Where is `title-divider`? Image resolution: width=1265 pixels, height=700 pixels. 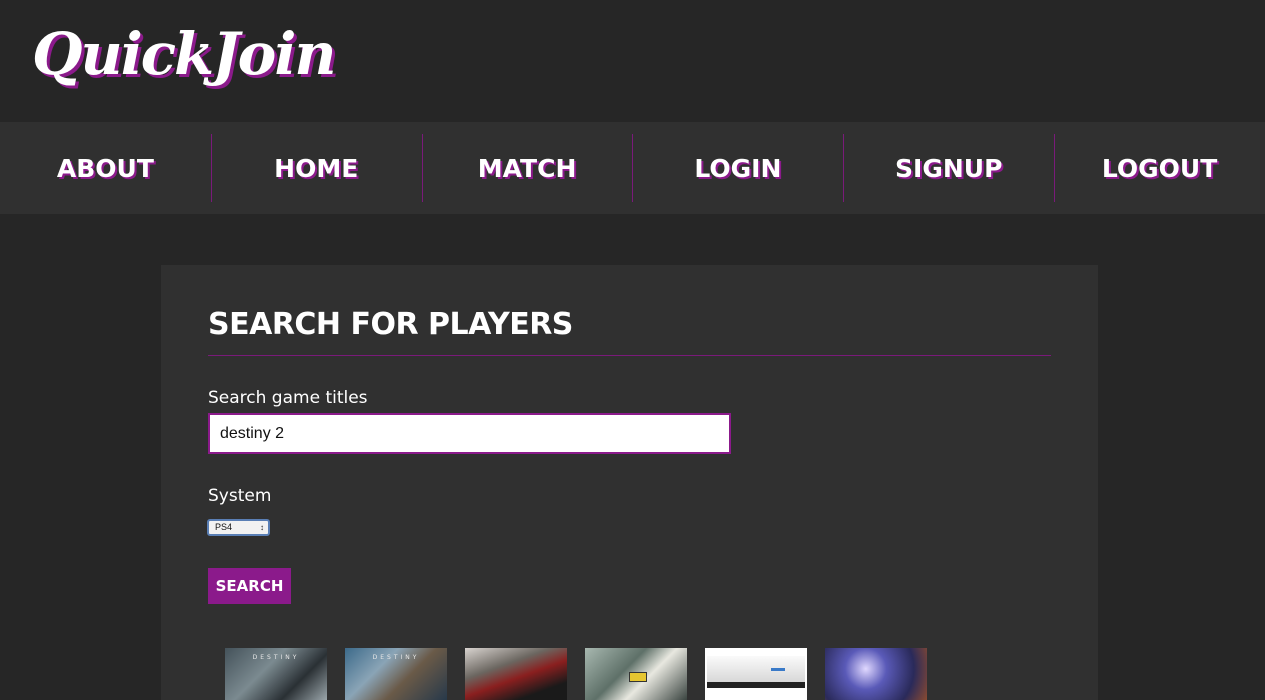
title-divider is located at coordinates (629, 355).